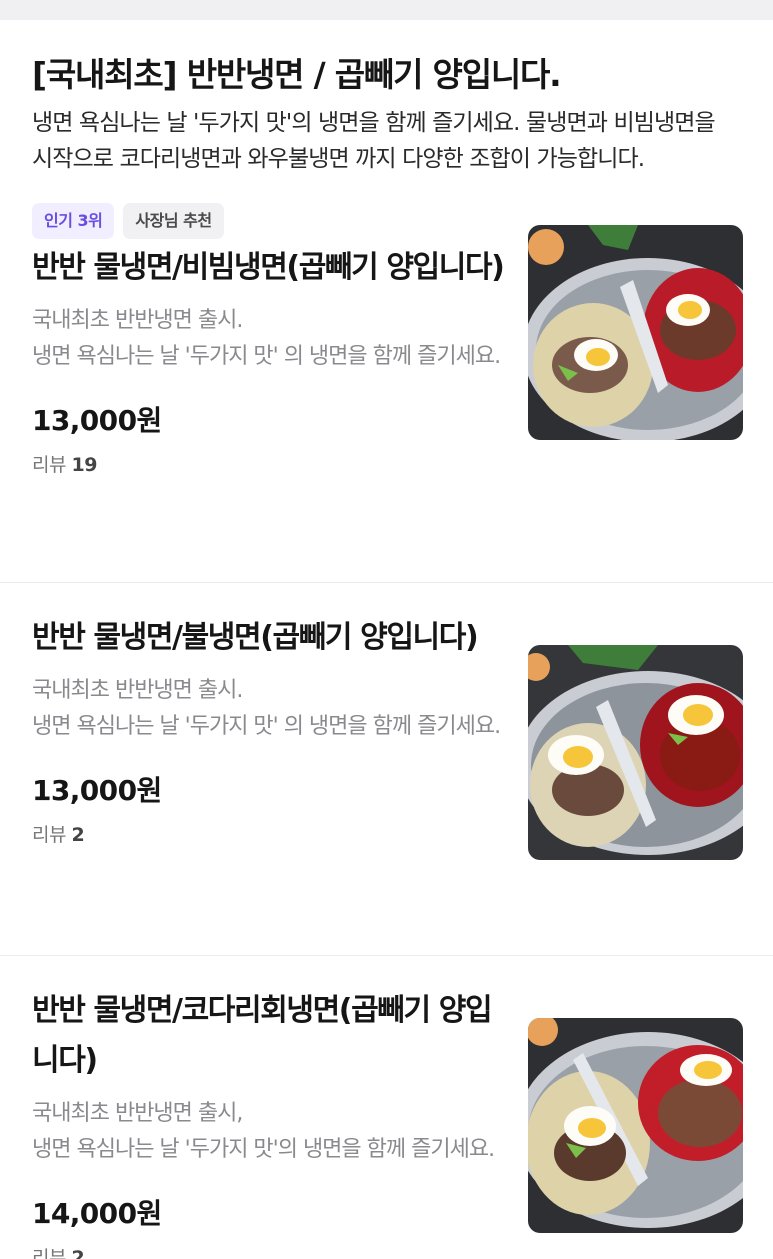  Describe the element at coordinates (173, 221) in the screenshot. I see `owner-recommend-badge: 사장님 추천` at that location.